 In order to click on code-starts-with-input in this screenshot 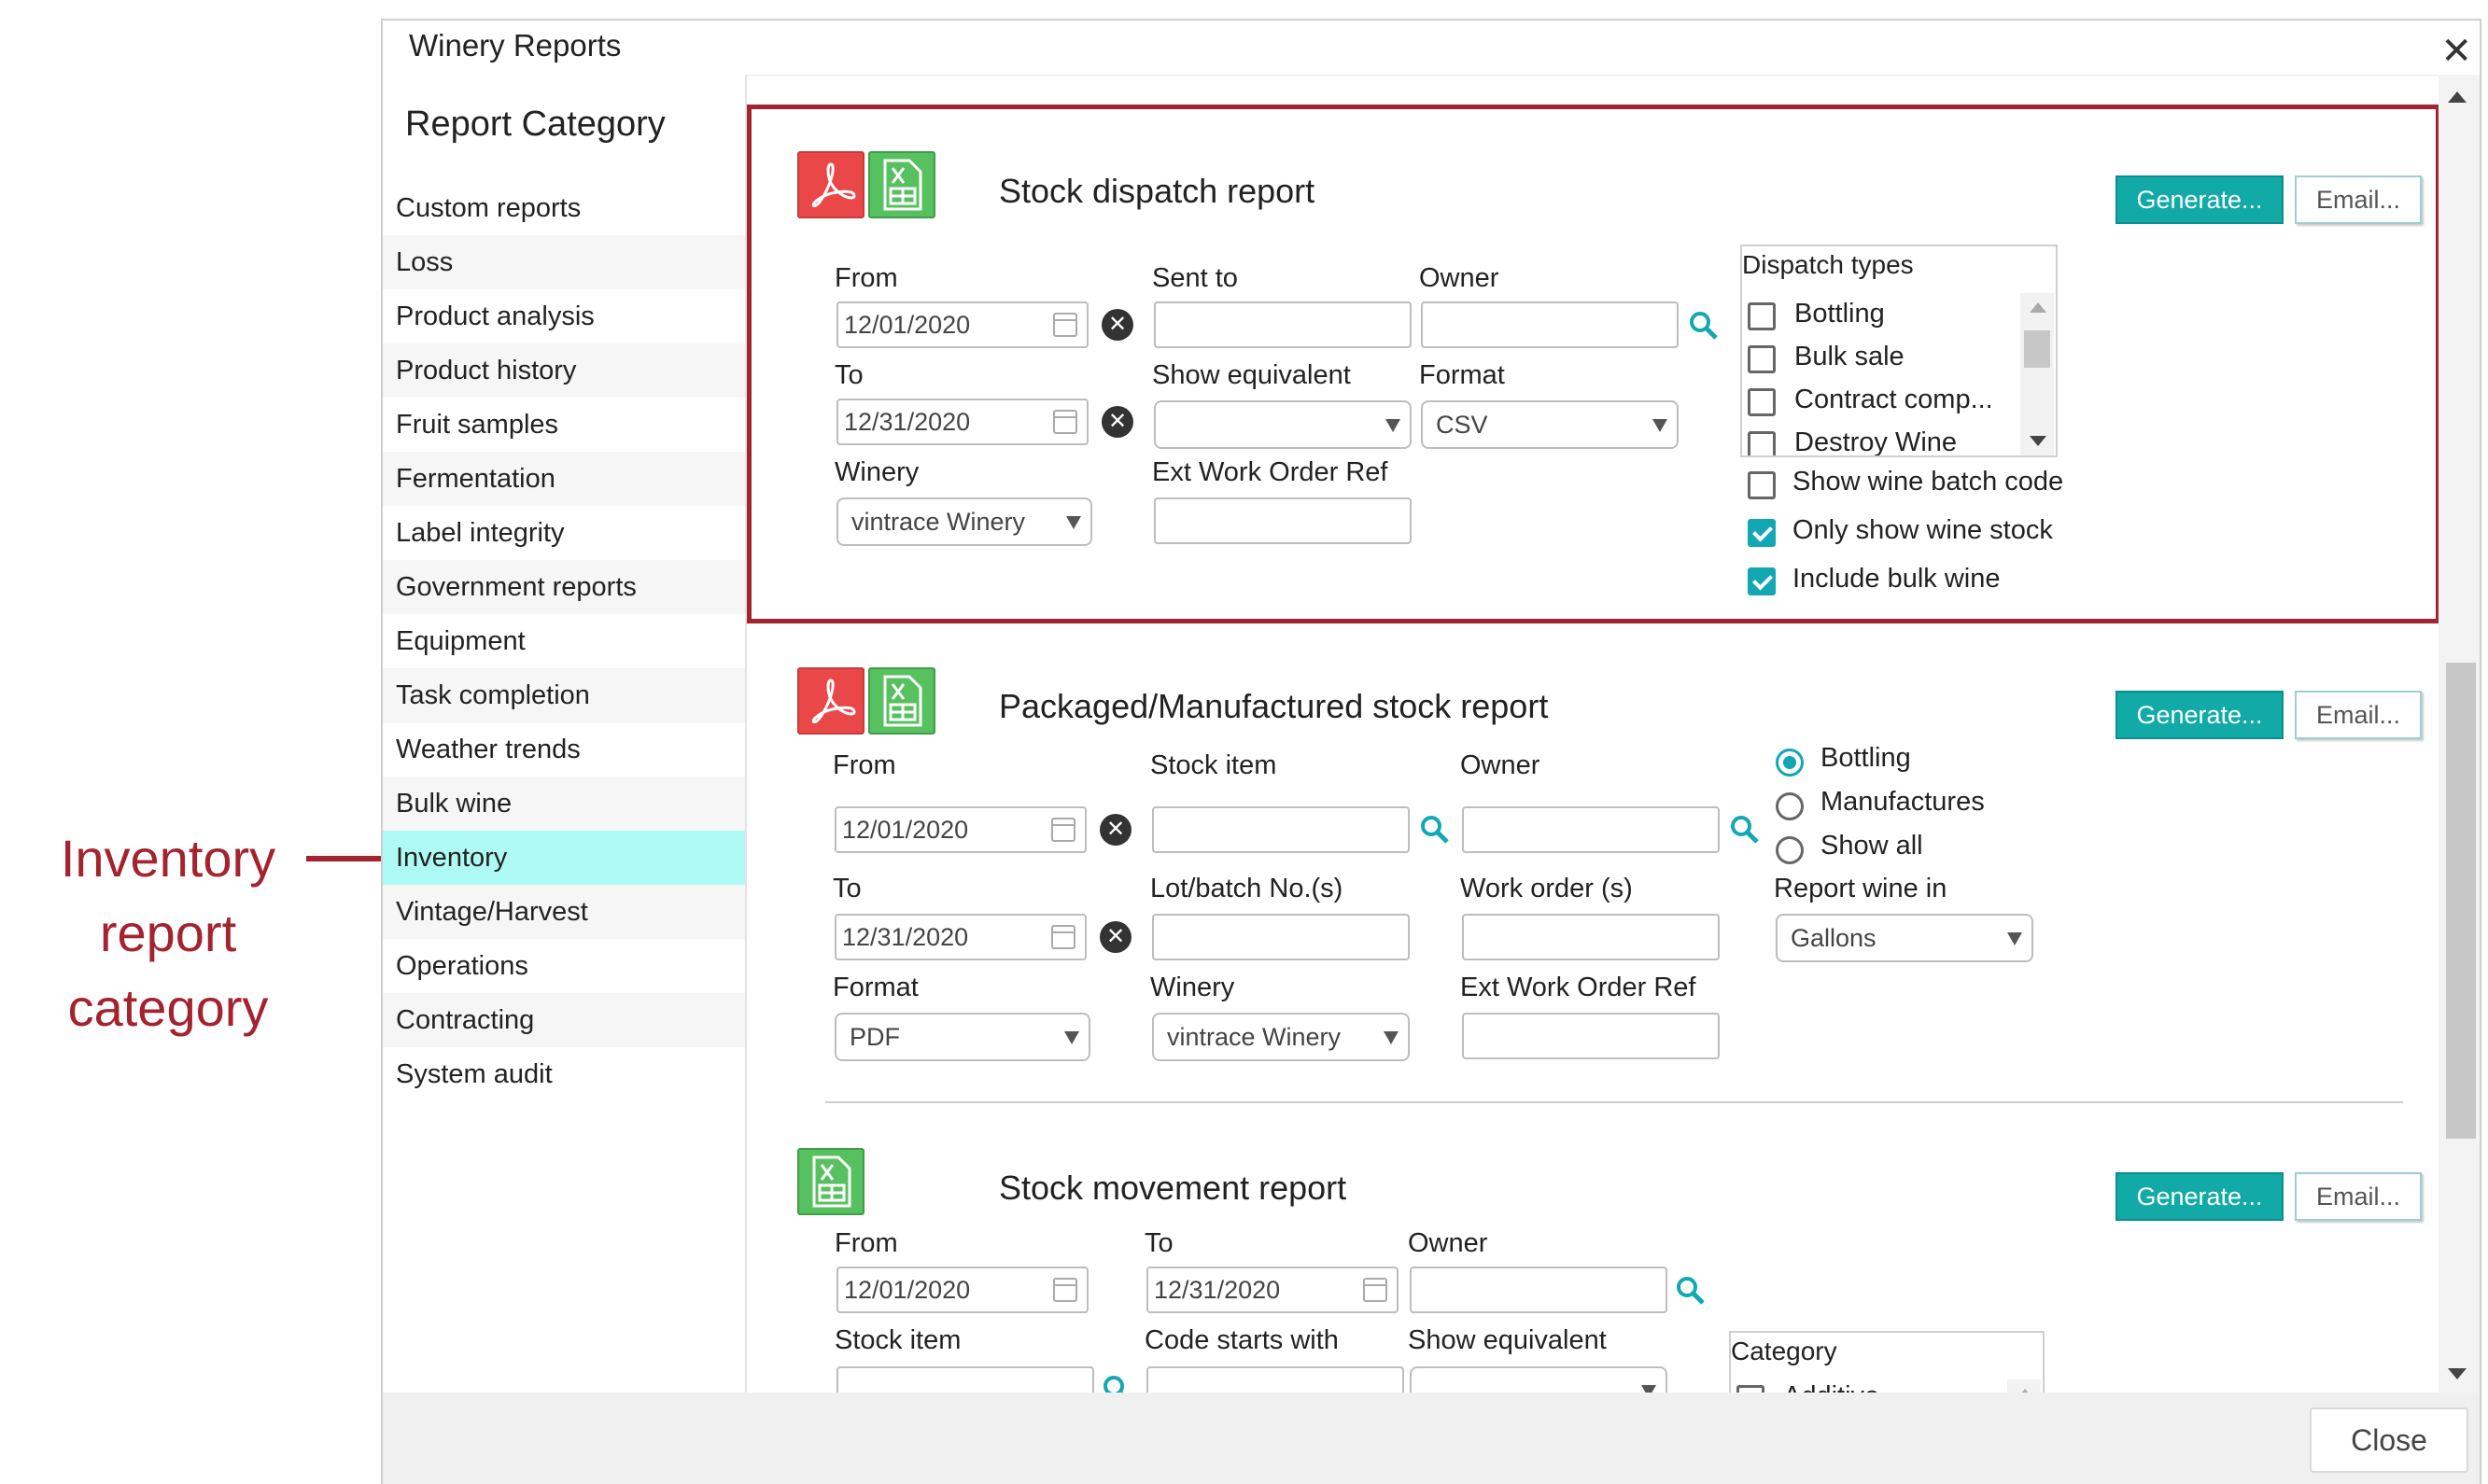, I will do `click(1275, 1379)`.